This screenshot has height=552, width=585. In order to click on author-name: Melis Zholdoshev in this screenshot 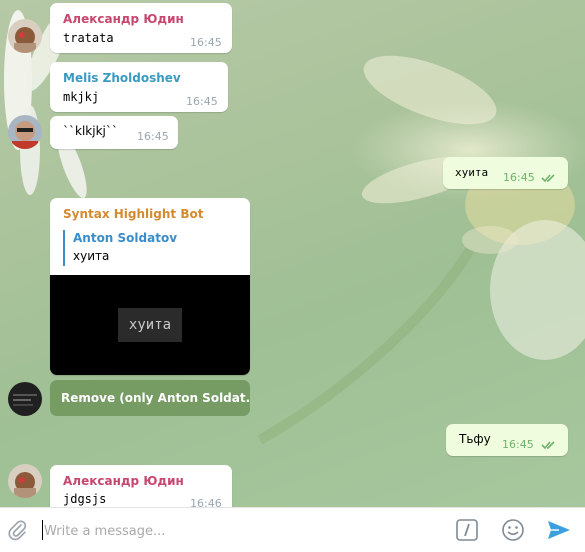, I will do `click(122, 78)`.